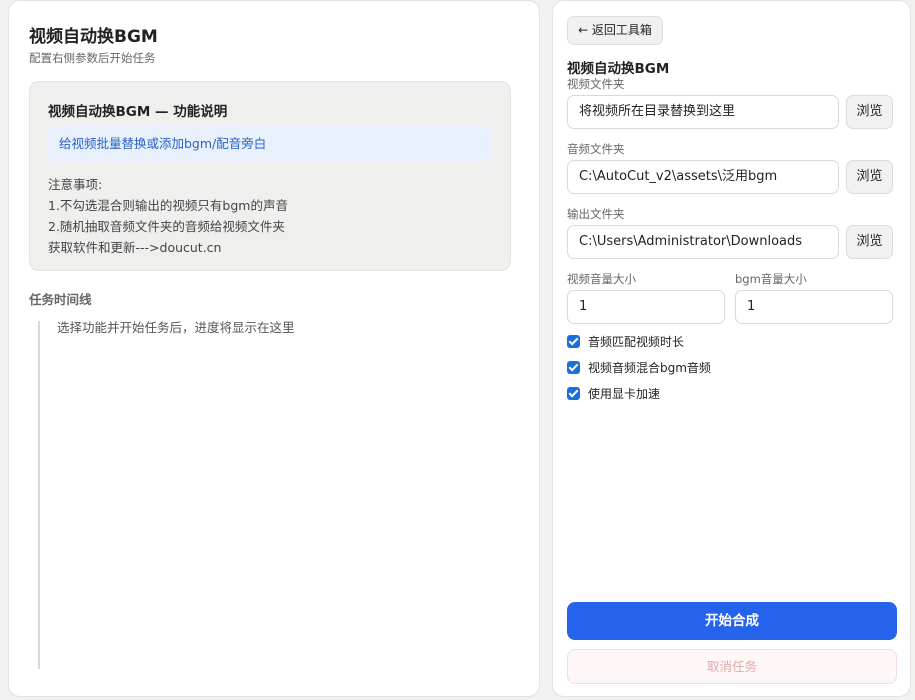 The image size is (915, 700). Describe the element at coordinates (176, 327) in the screenshot. I see `timeline-placeholder: 选择功能并开始任务后，进度将显示在这里` at that location.